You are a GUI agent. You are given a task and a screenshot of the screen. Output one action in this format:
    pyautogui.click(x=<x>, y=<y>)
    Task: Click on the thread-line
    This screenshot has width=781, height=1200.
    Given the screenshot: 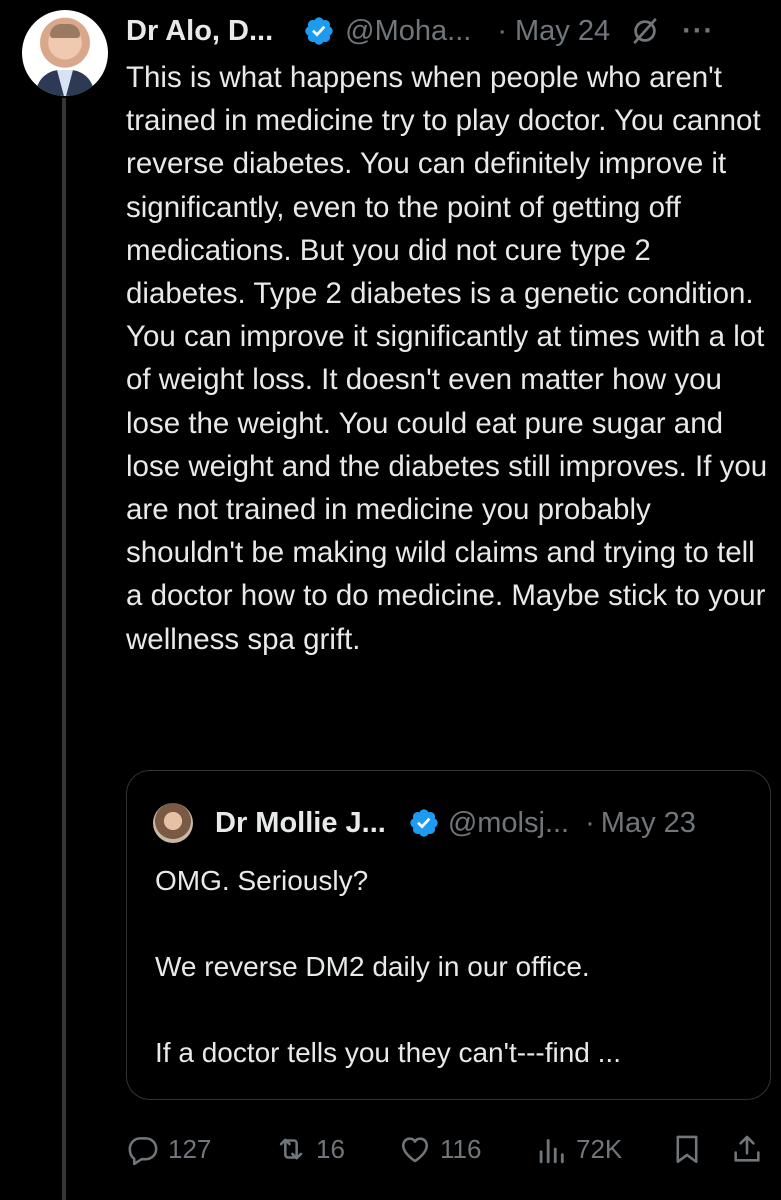 What is the action you would take?
    pyautogui.click(x=64, y=649)
    